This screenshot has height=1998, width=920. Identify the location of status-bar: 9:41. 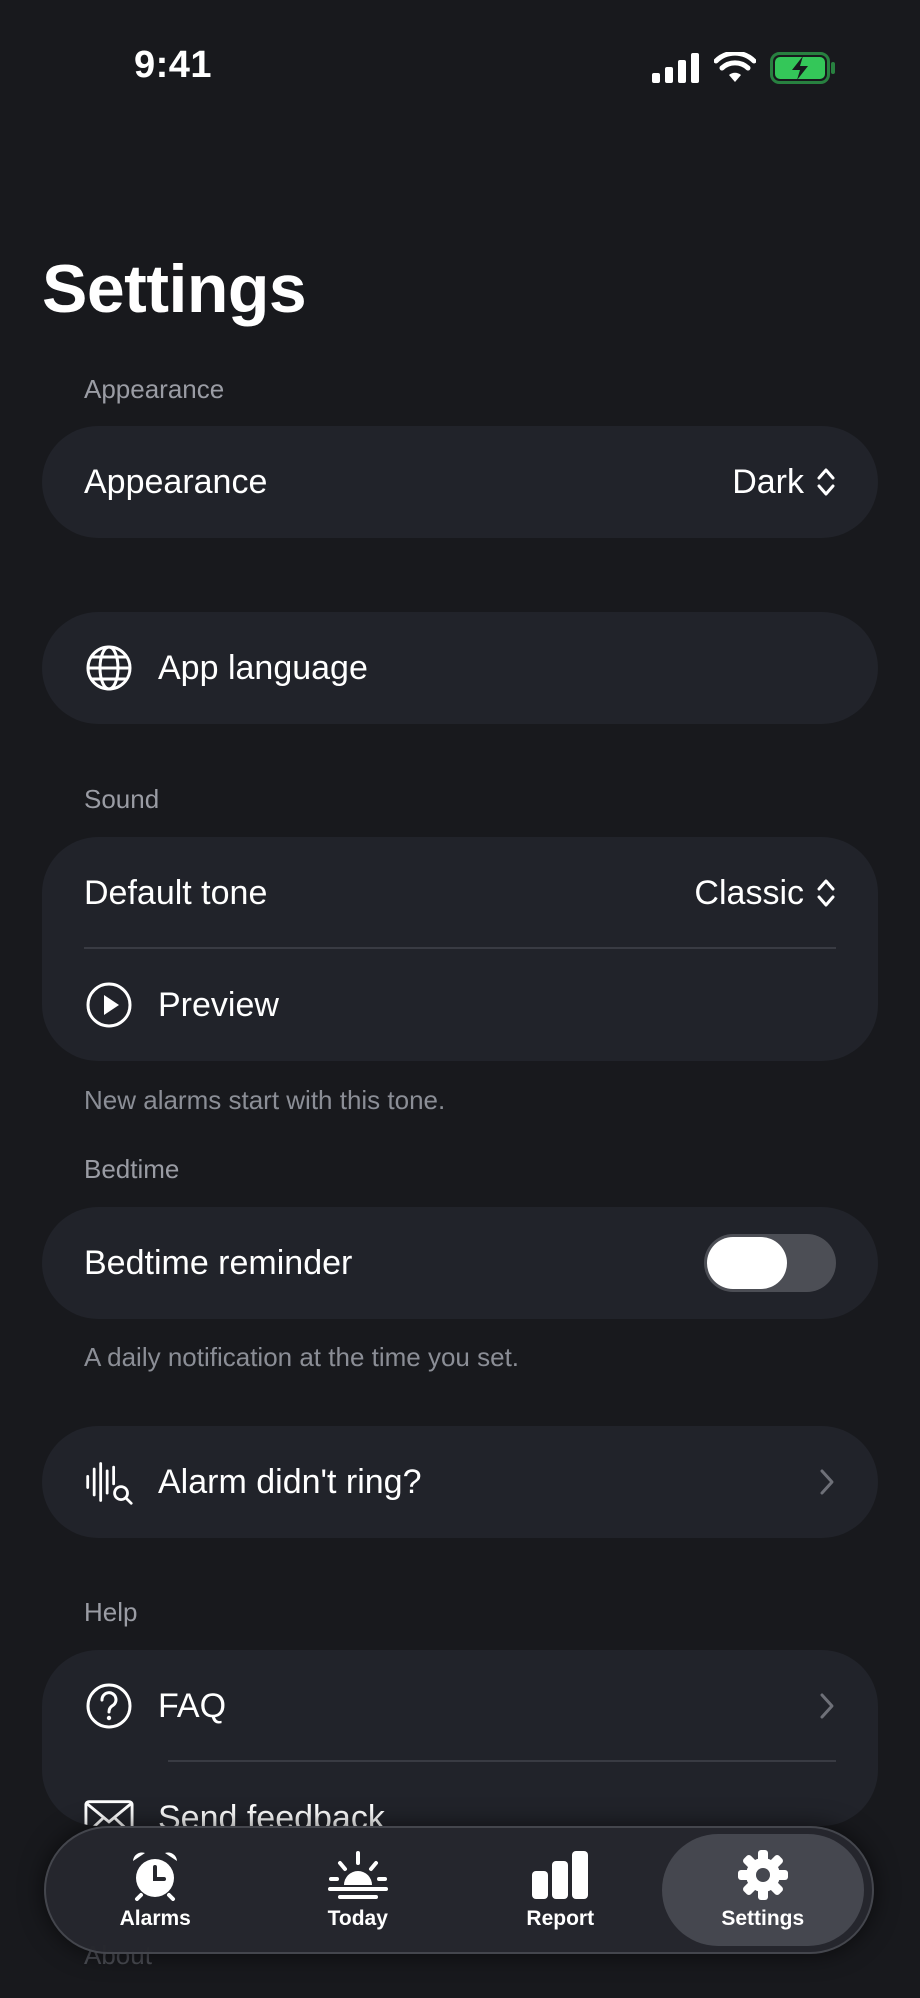
(460, 70).